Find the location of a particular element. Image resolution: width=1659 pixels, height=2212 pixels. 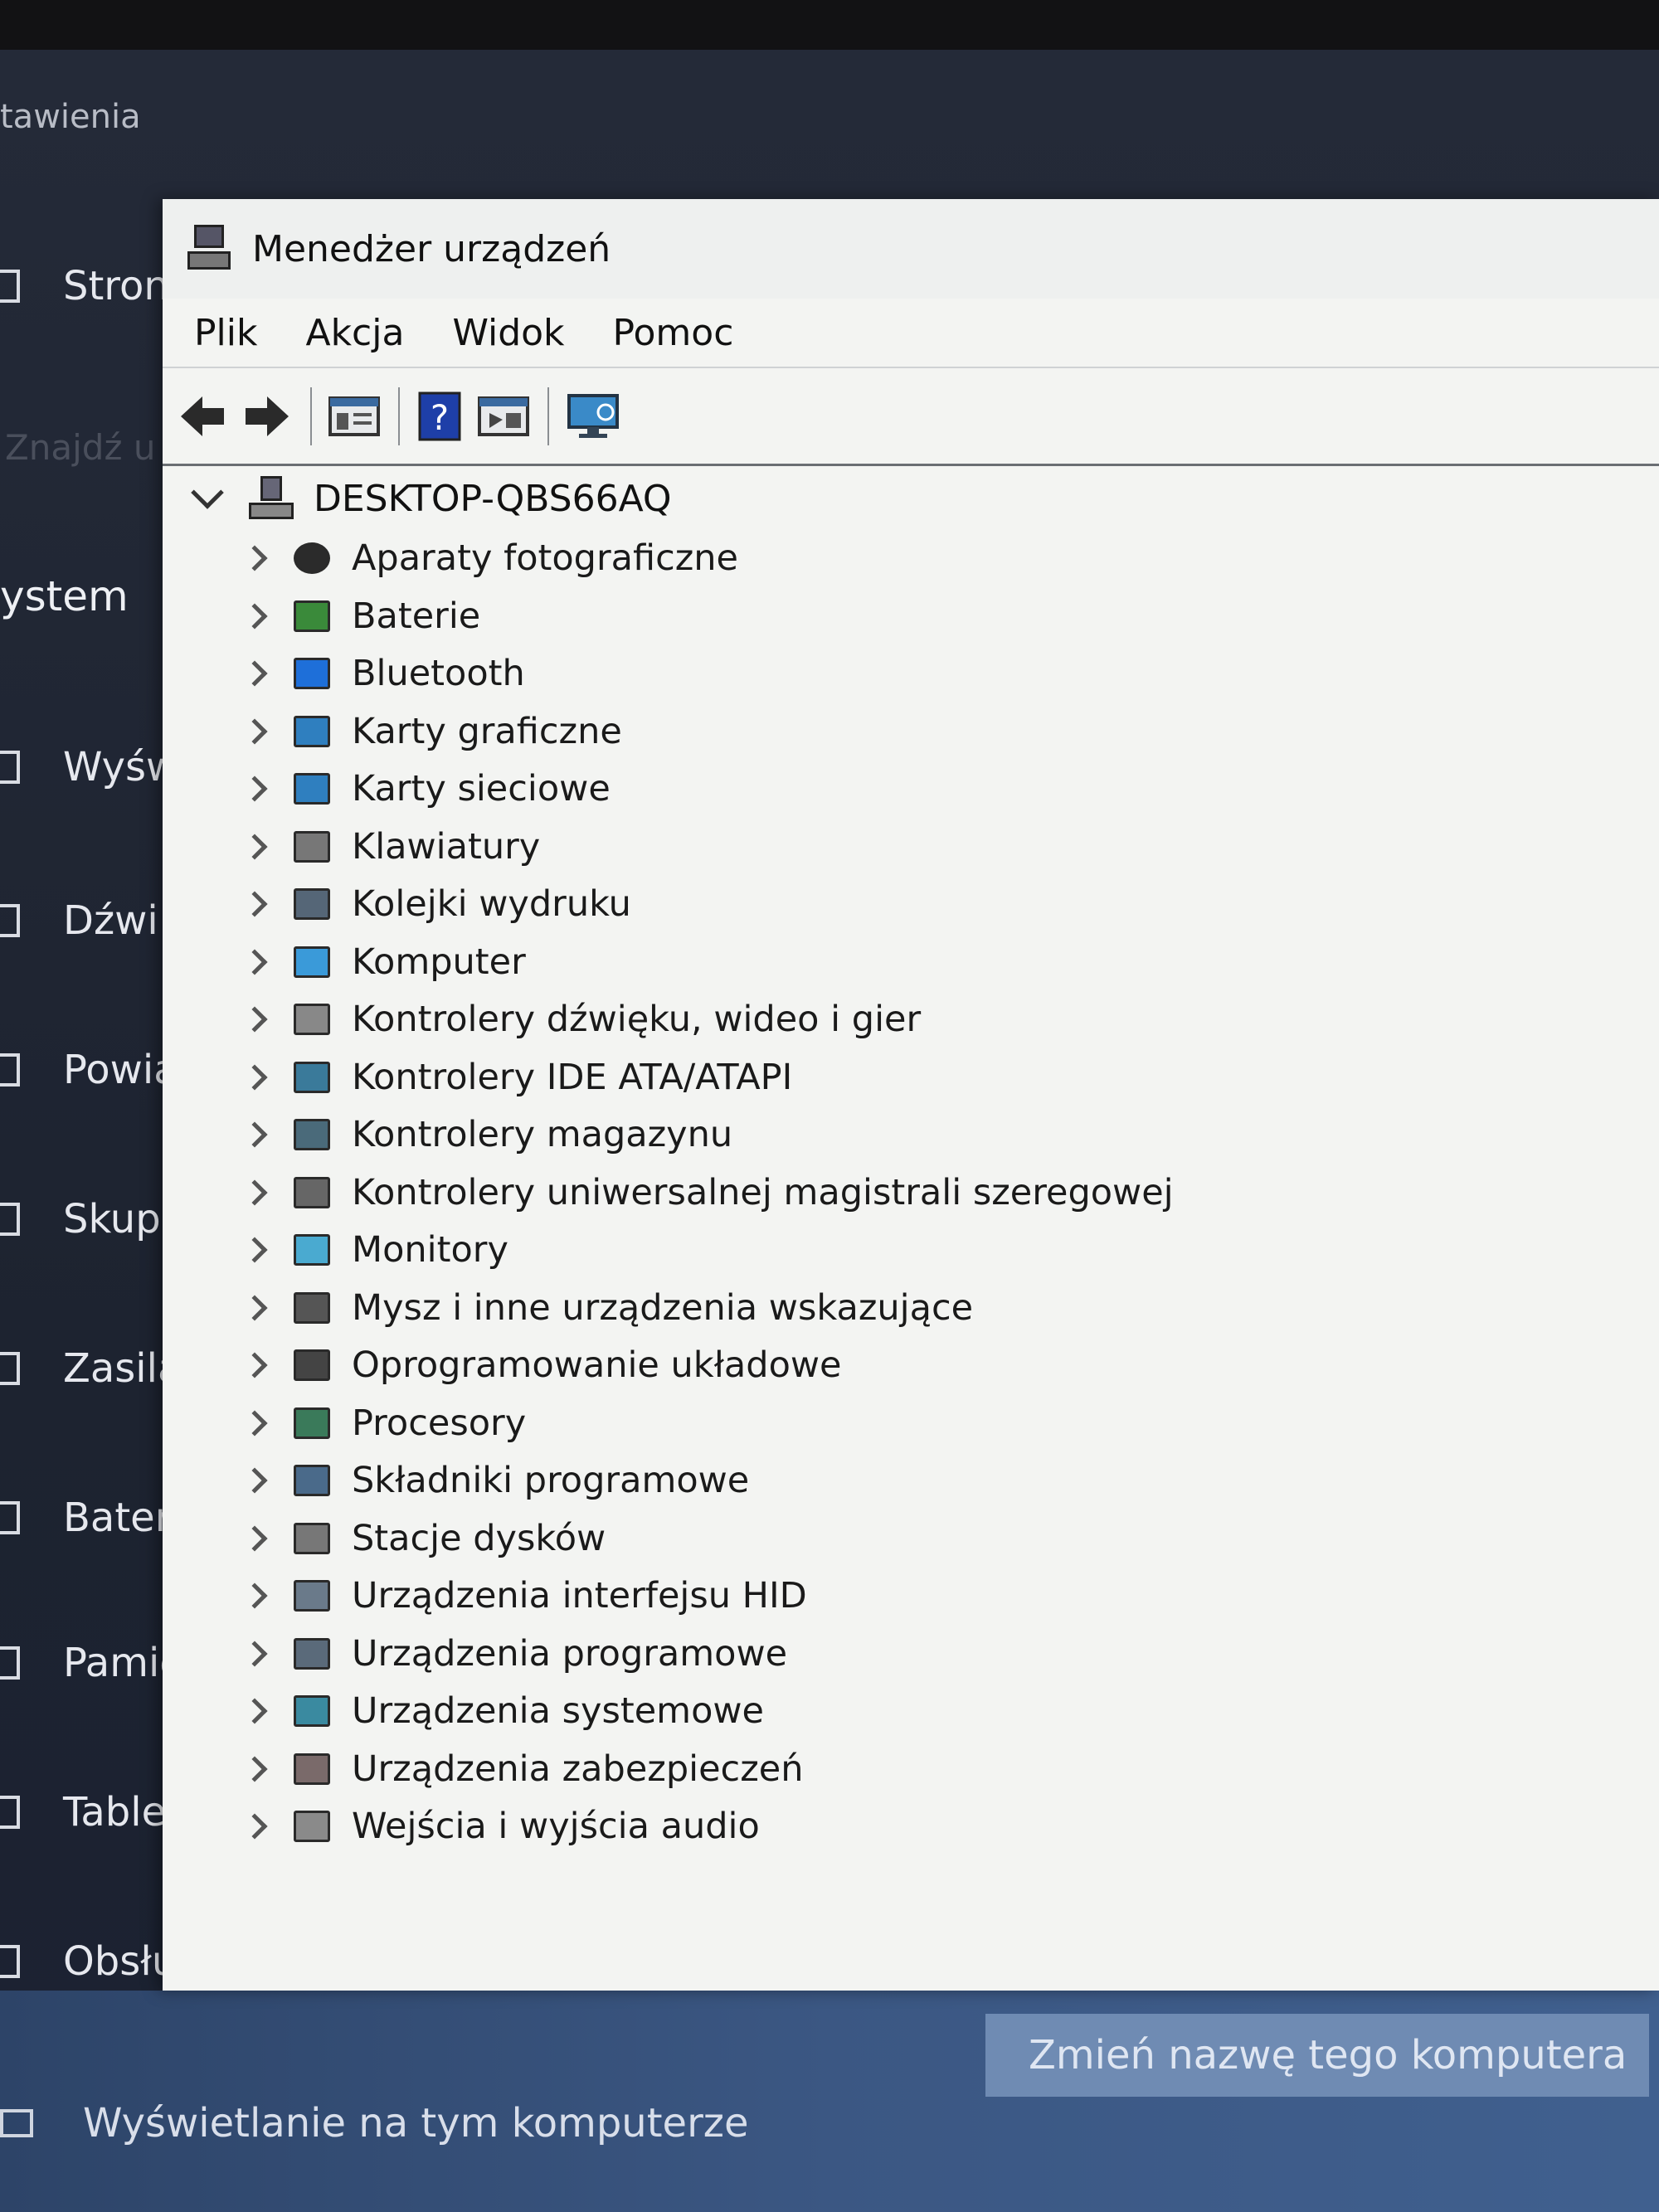

device-category-row: Wejścia i wyjścia audio is located at coordinates (501, 1826).